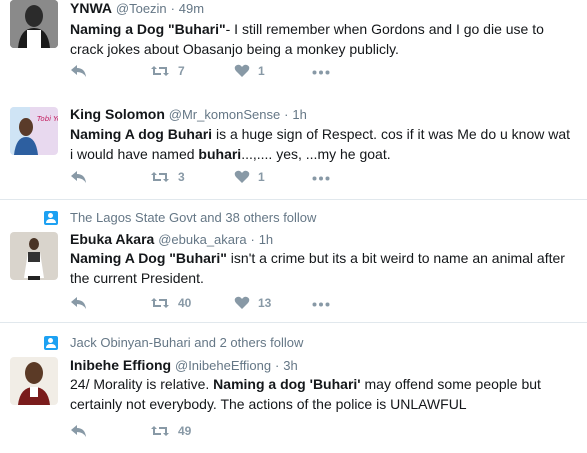 This screenshot has width=587, height=453. What do you see at coordinates (290, 365) in the screenshot?
I see `timestamp: 3h` at bounding box center [290, 365].